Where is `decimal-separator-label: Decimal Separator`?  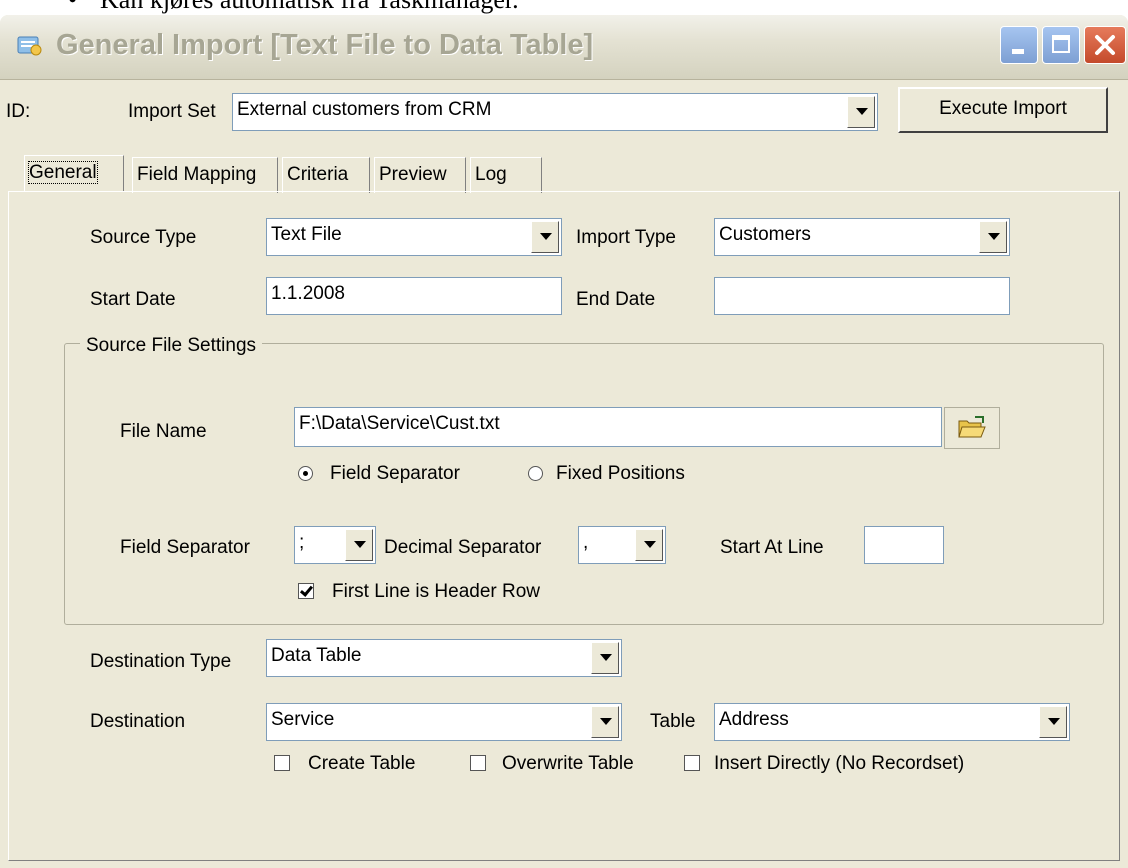
decimal-separator-label: Decimal Separator is located at coordinates (463, 547).